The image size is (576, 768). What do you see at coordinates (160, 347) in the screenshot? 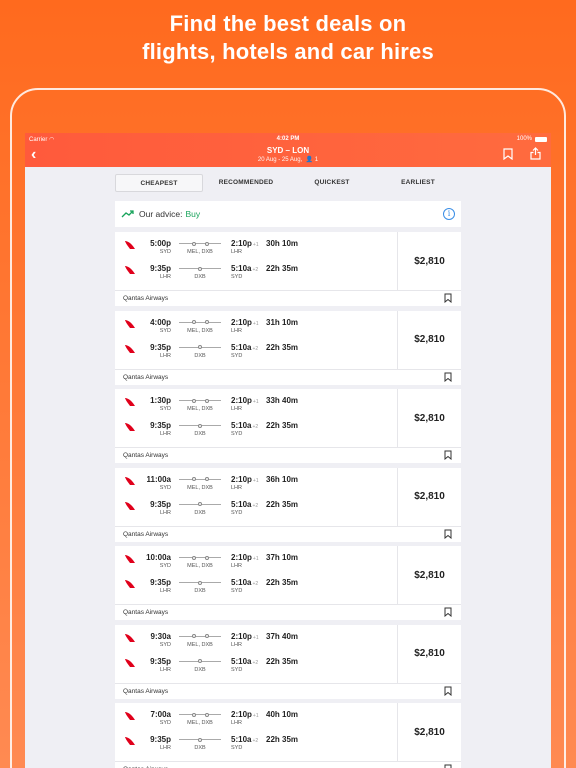
I see `departure-time: 9:35p` at bounding box center [160, 347].